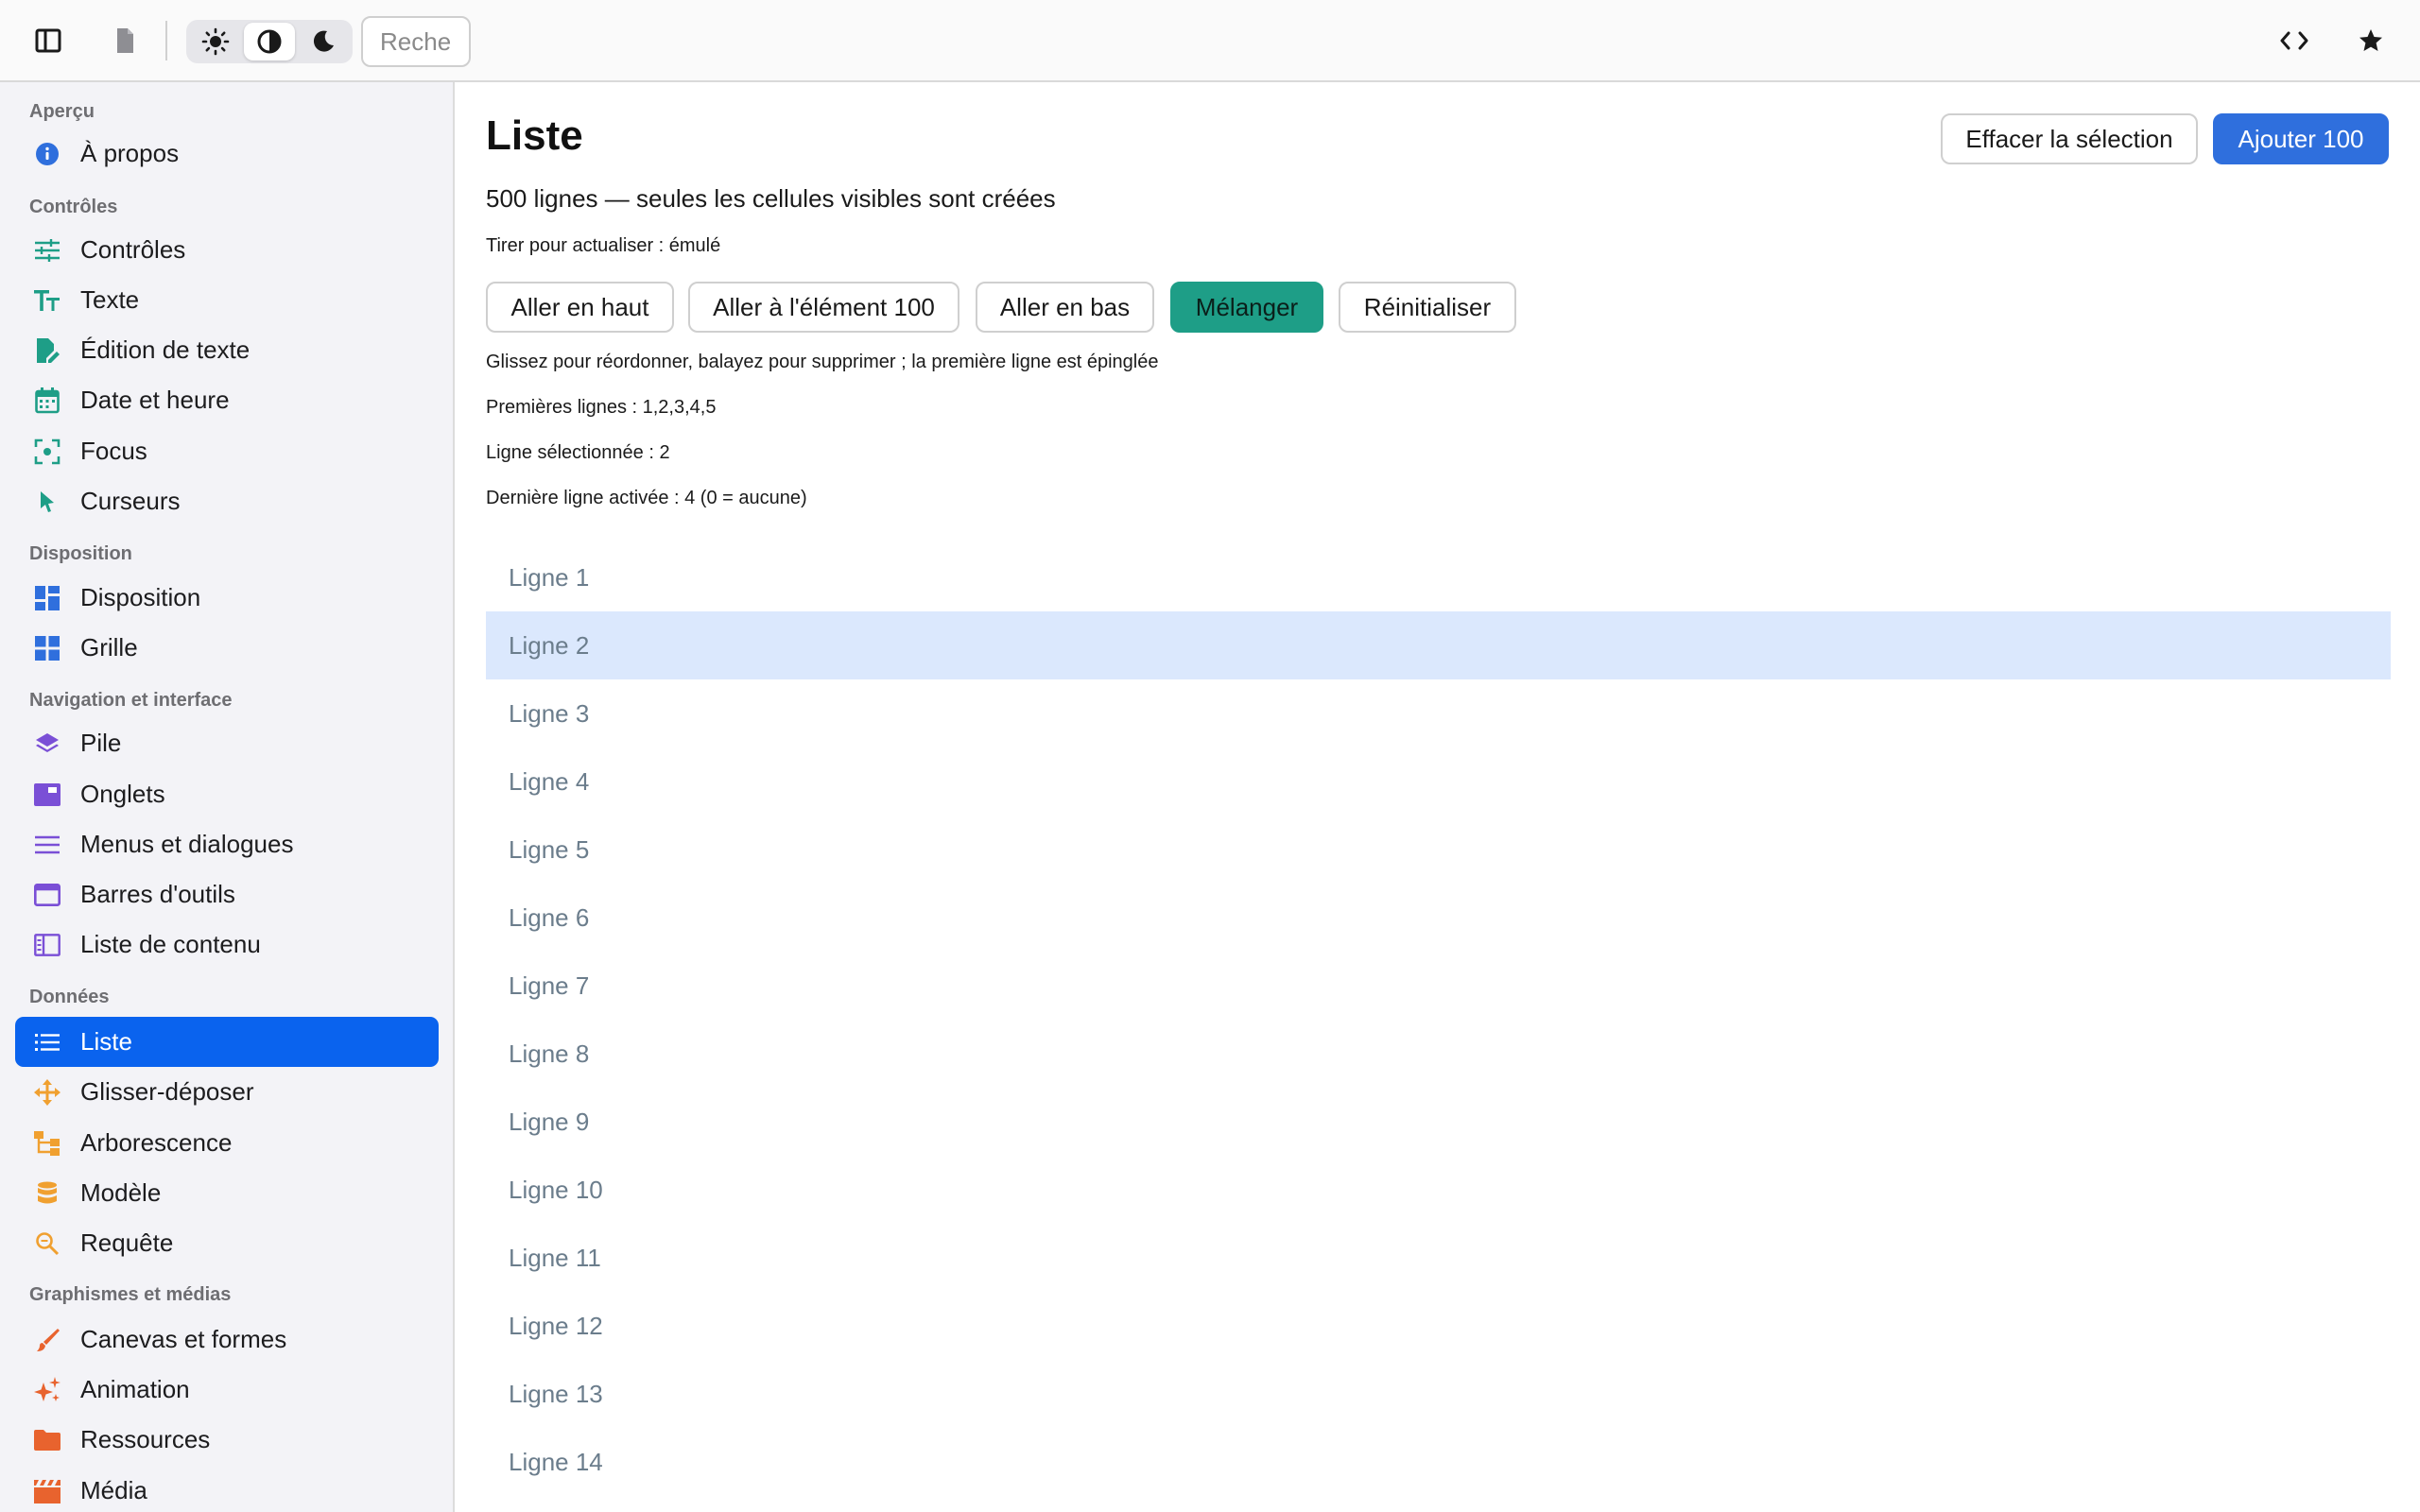 Image resolution: width=2420 pixels, height=1512 pixels. I want to click on sidebar-item-model: Modèle, so click(227, 1193).